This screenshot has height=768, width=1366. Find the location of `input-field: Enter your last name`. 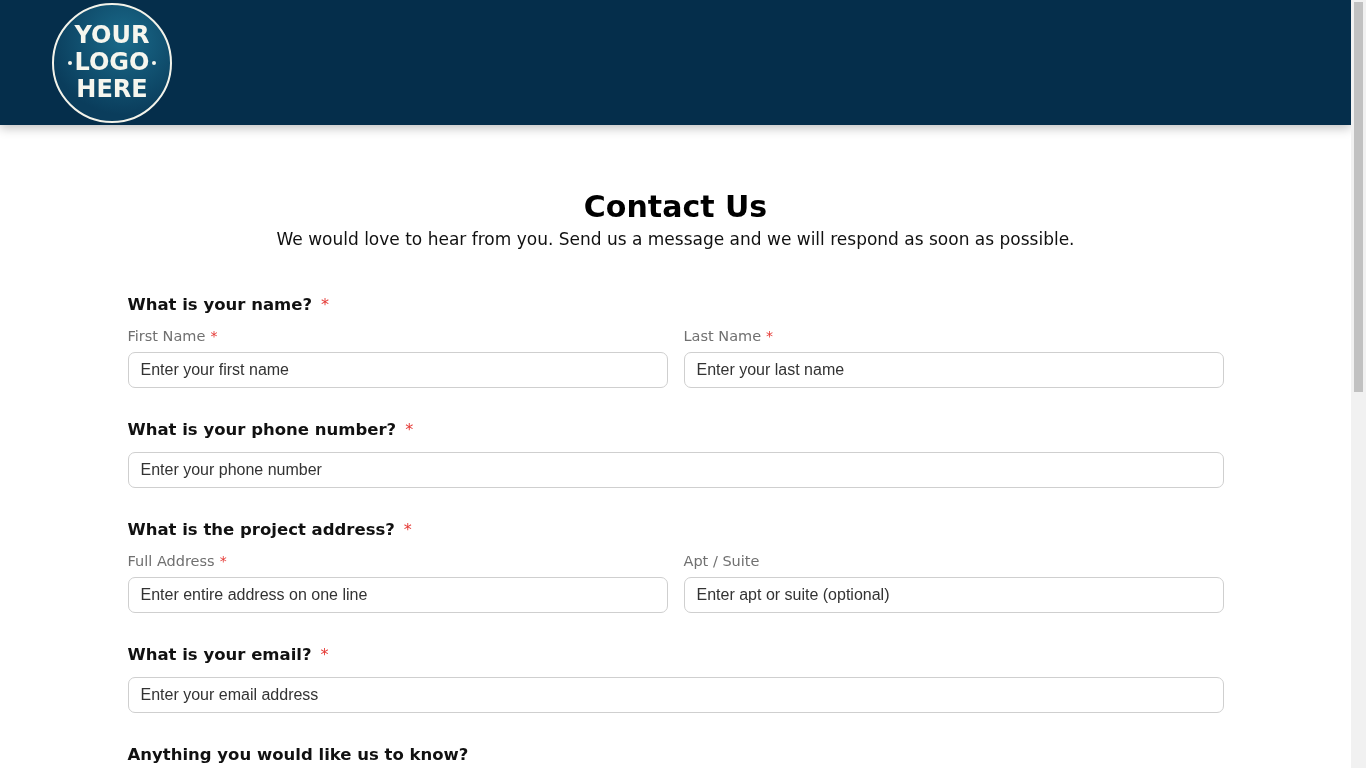

input-field: Enter your last name is located at coordinates (953, 370).